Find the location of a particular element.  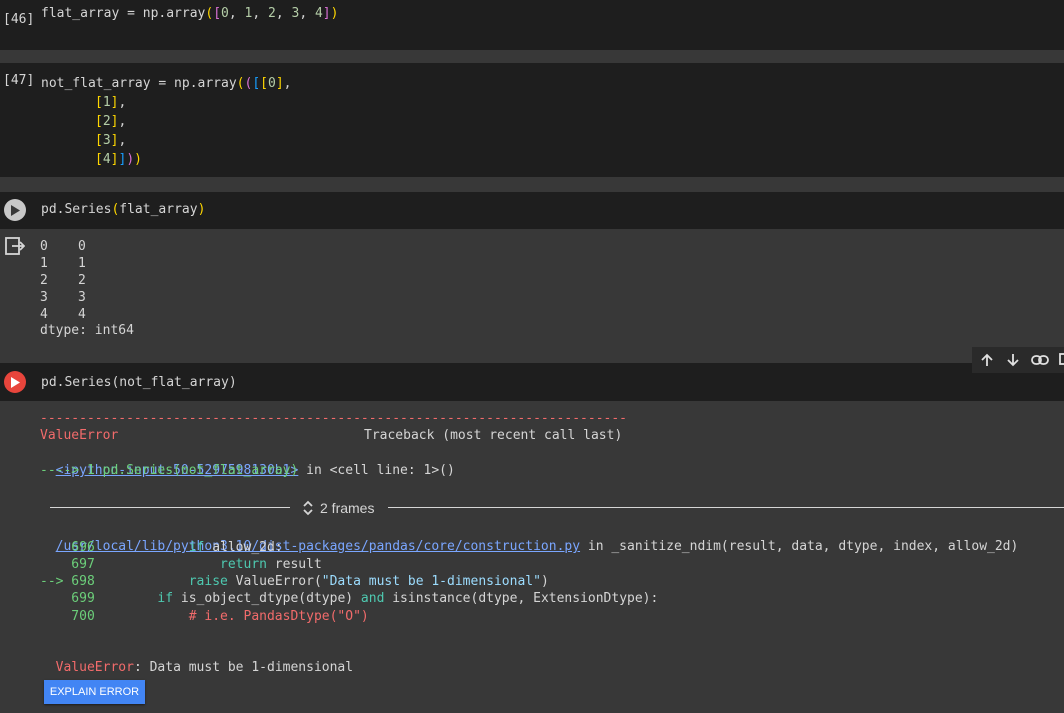

execution-count-47: [47] is located at coordinates (19, 80).